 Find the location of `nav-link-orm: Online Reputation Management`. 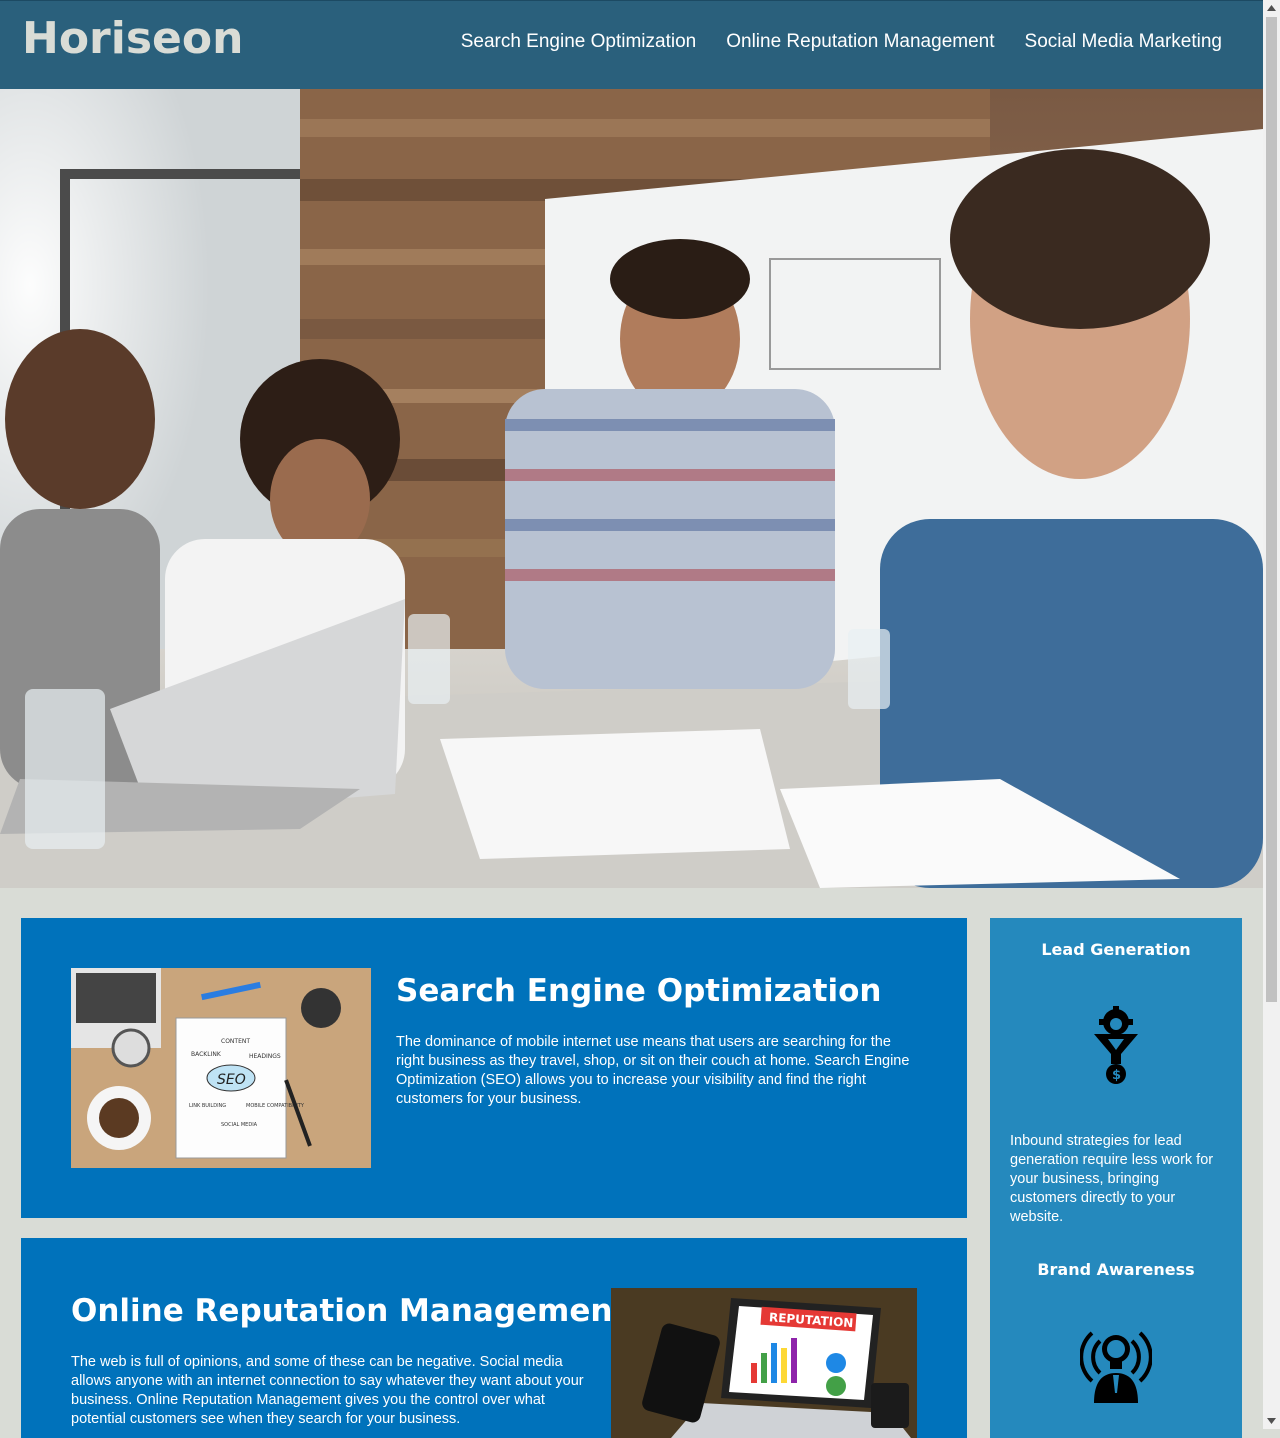

nav-link-orm: Online Reputation Management is located at coordinates (860, 42).